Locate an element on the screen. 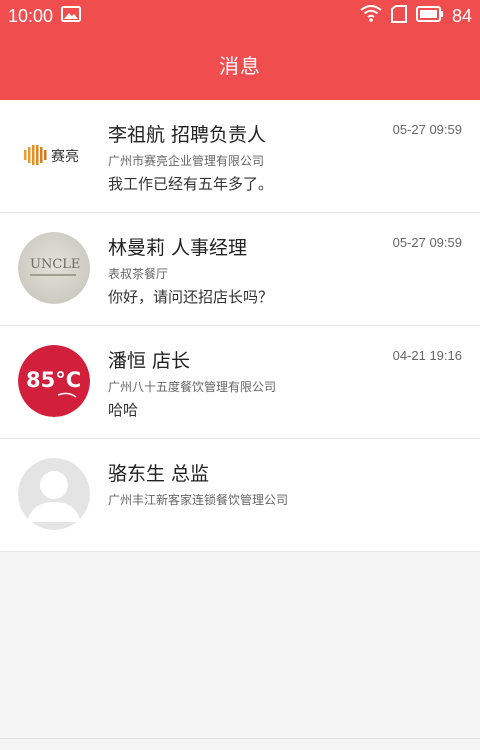  avatar-logo-text: UNCLE is located at coordinates (55, 264).